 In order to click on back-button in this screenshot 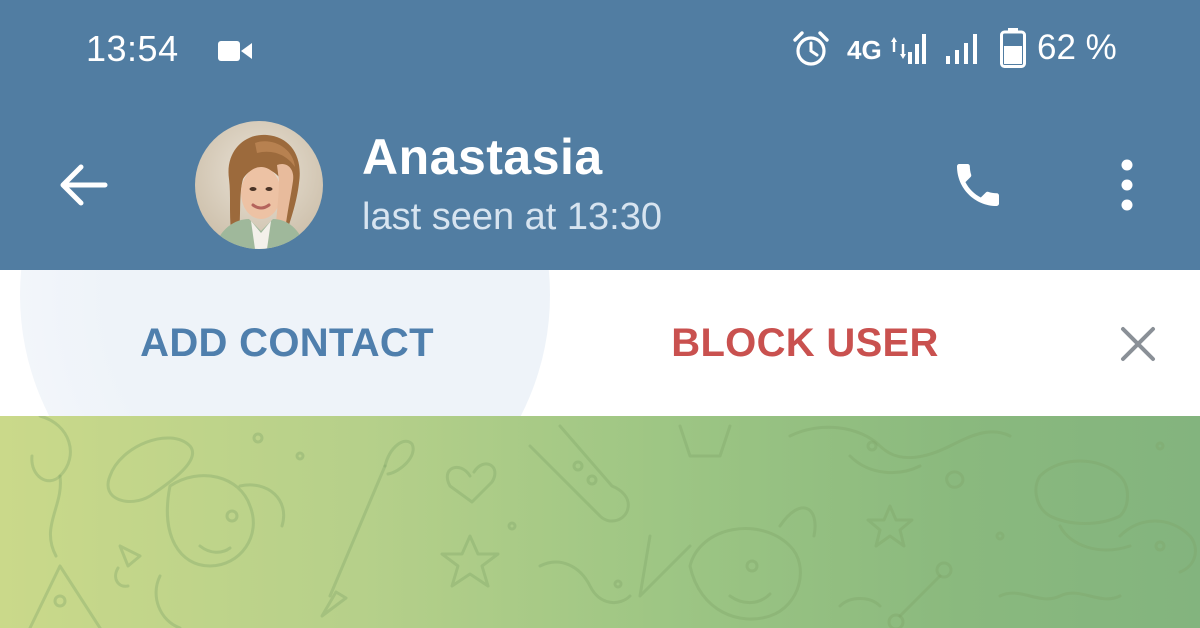, I will do `click(83, 185)`.